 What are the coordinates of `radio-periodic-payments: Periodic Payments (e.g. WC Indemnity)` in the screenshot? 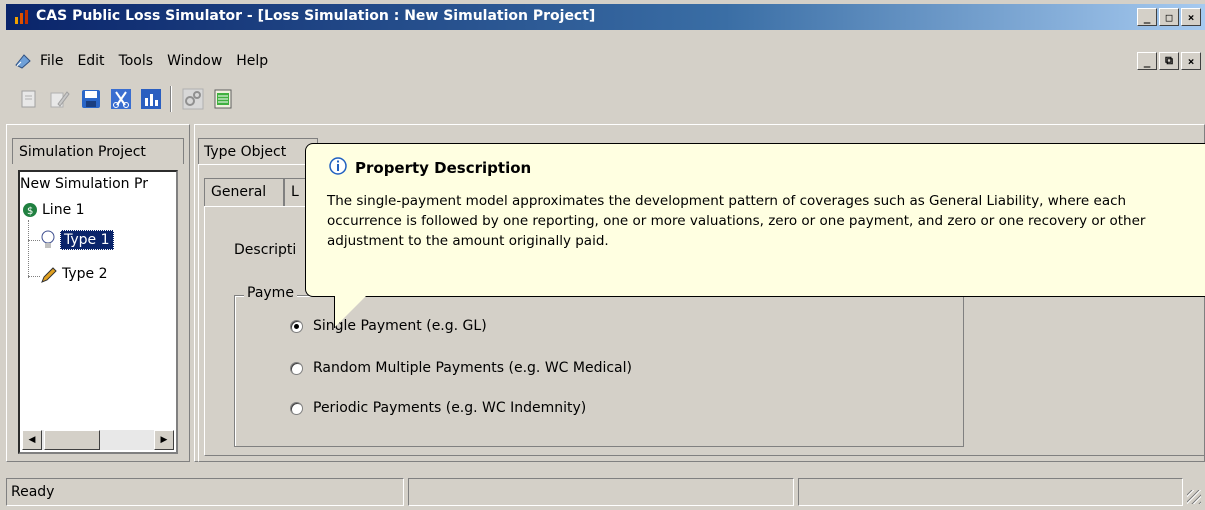 It's located at (438, 408).